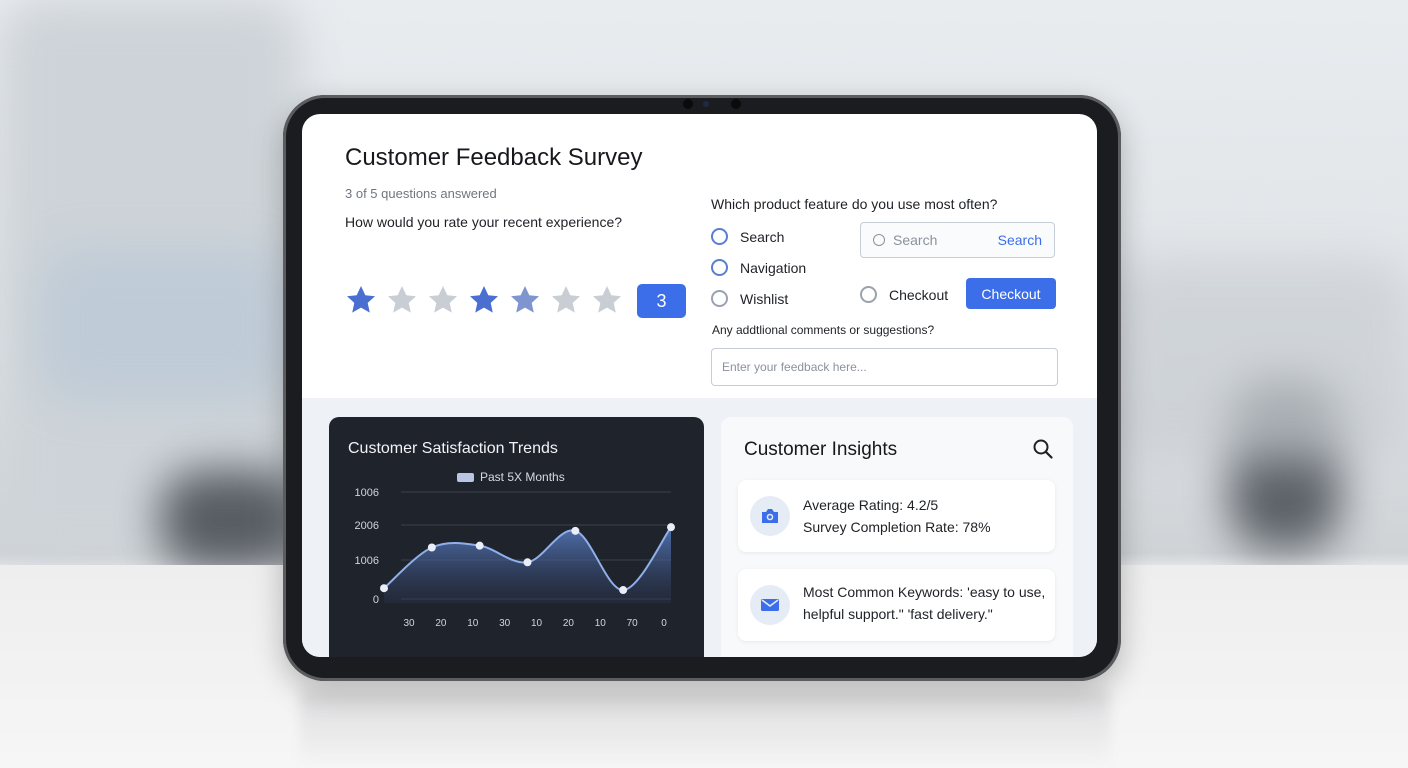  I want to click on keywords-line-1: Most Common Keywords: 'easy to use,, so click(924, 592).